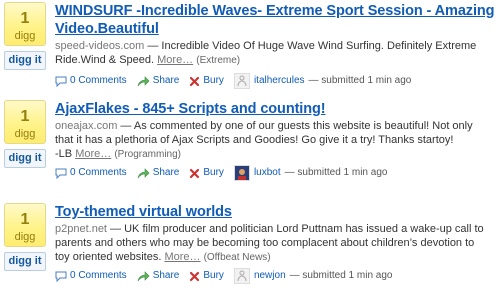  Describe the element at coordinates (279, 81) in the screenshot. I see `username-link: italhercules` at that location.